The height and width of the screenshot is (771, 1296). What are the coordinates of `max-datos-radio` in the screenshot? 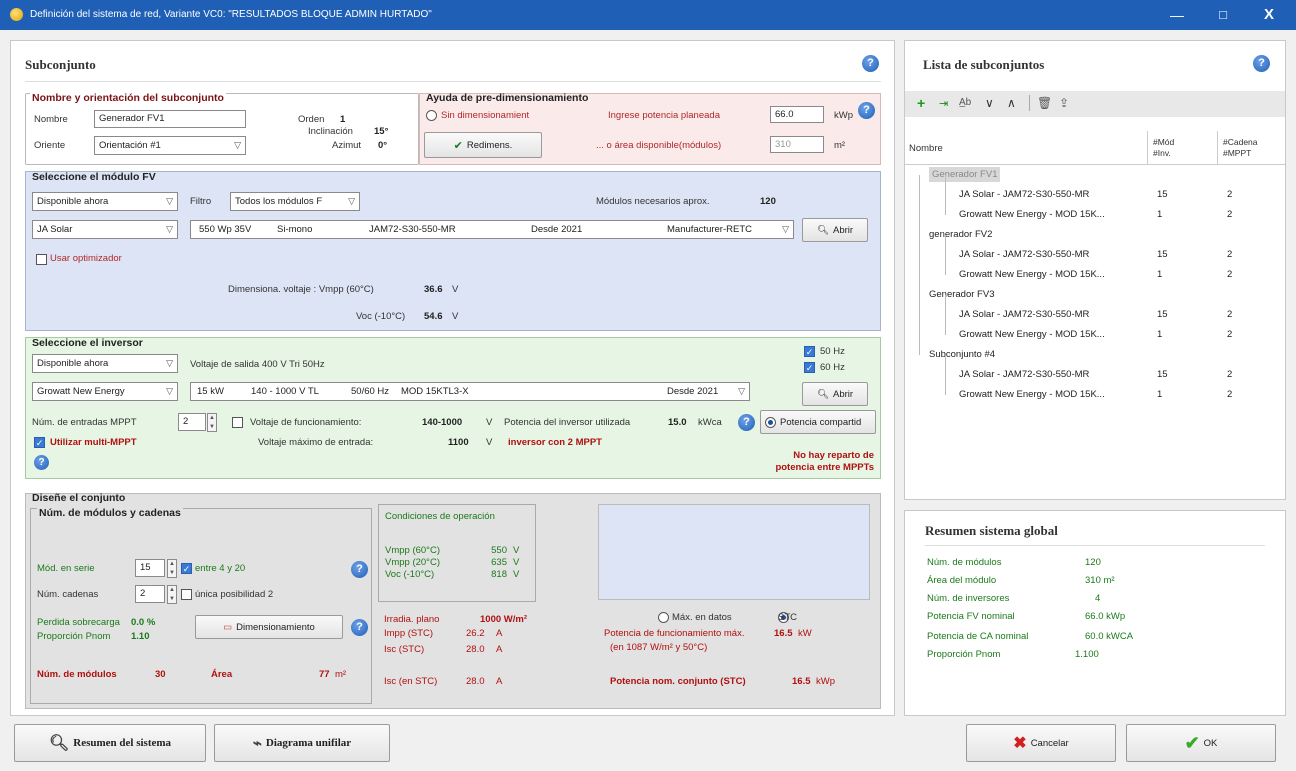 It's located at (663, 617).